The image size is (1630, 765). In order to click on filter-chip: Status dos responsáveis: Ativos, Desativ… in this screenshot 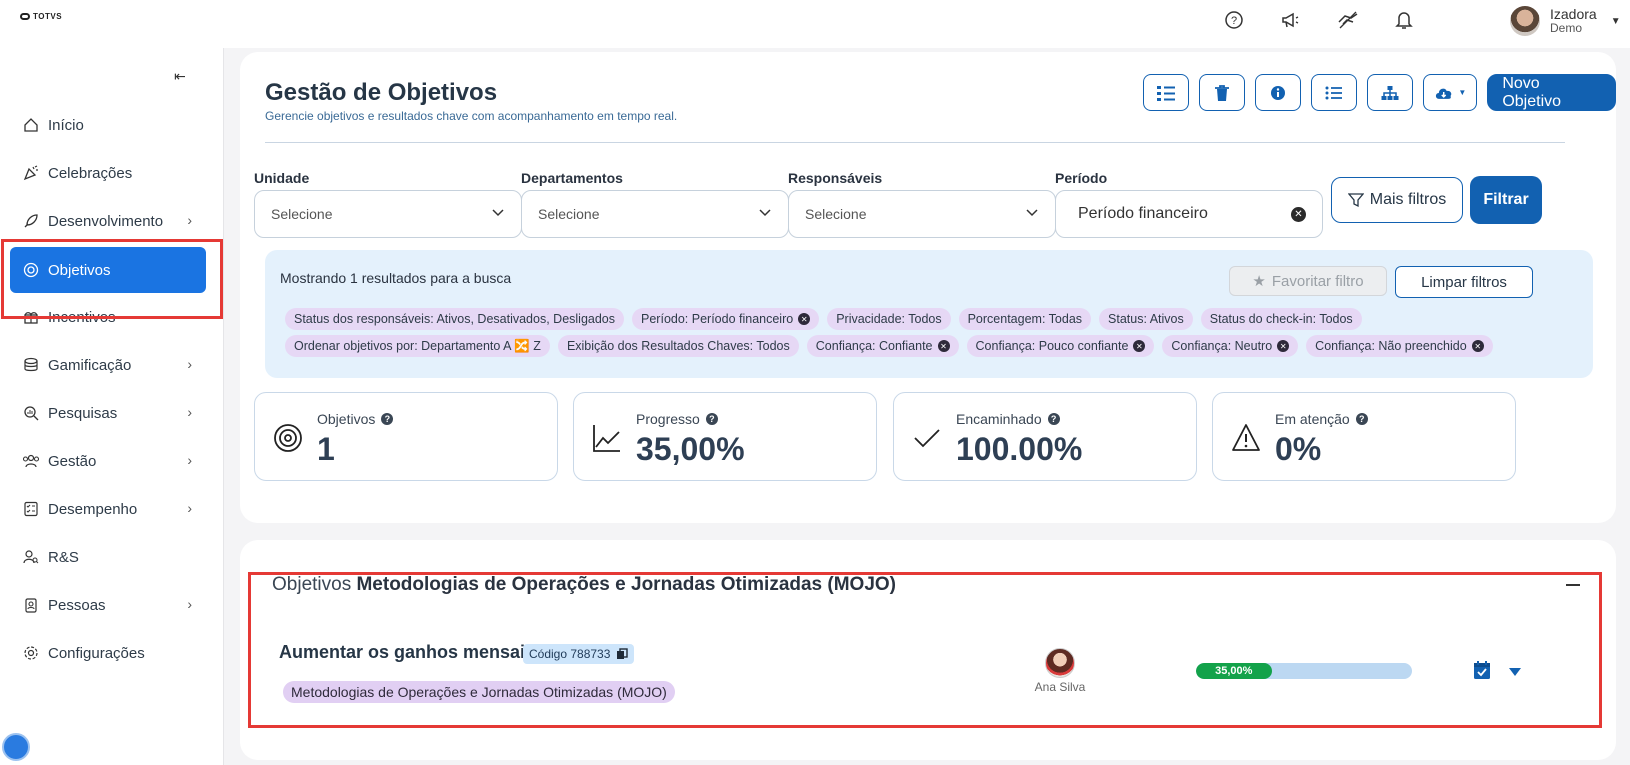, I will do `click(455, 319)`.